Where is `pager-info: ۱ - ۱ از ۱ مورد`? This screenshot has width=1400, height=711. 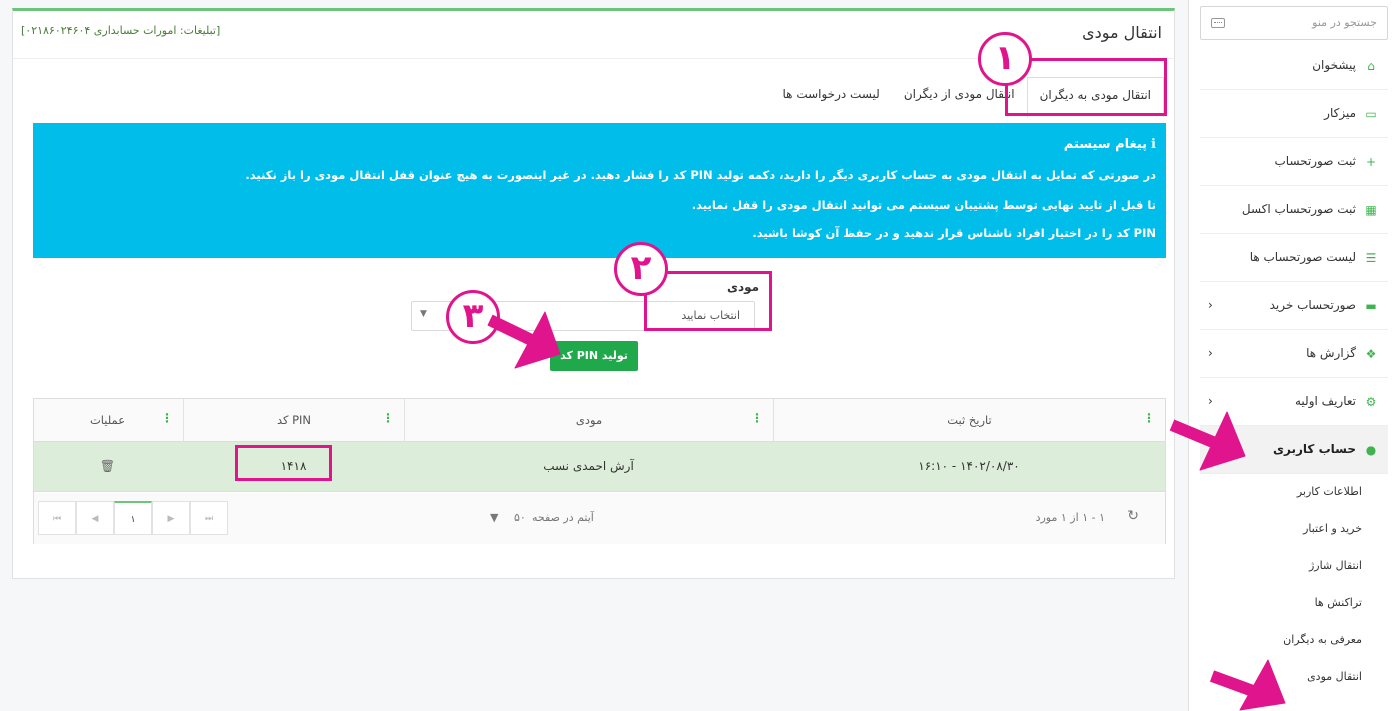
pager-info: ۱ - ۱ از ۱ مورد is located at coordinates (1070, 517).